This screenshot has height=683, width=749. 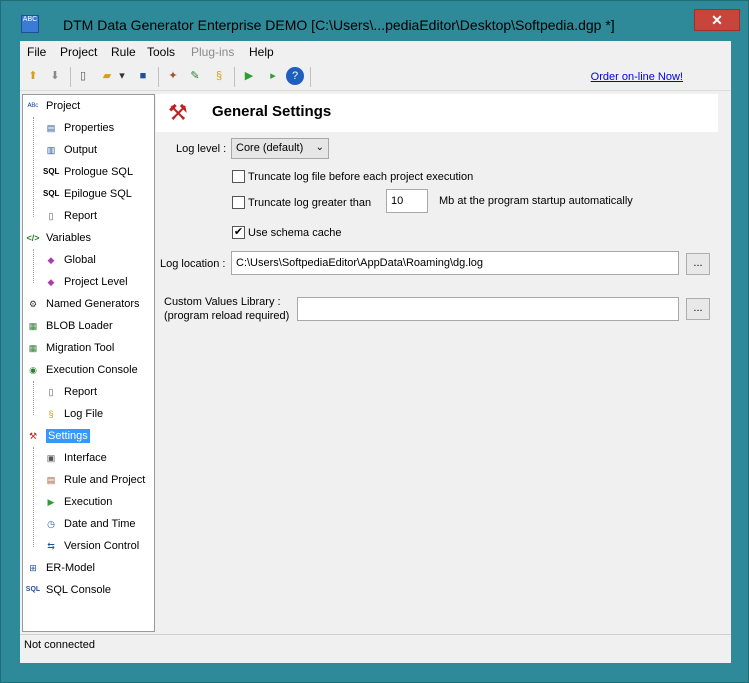 What do you see at coordinates (178, 112) in the screenshot?
I see `tools-icon: ⚒` at bounding box center [178, 112].